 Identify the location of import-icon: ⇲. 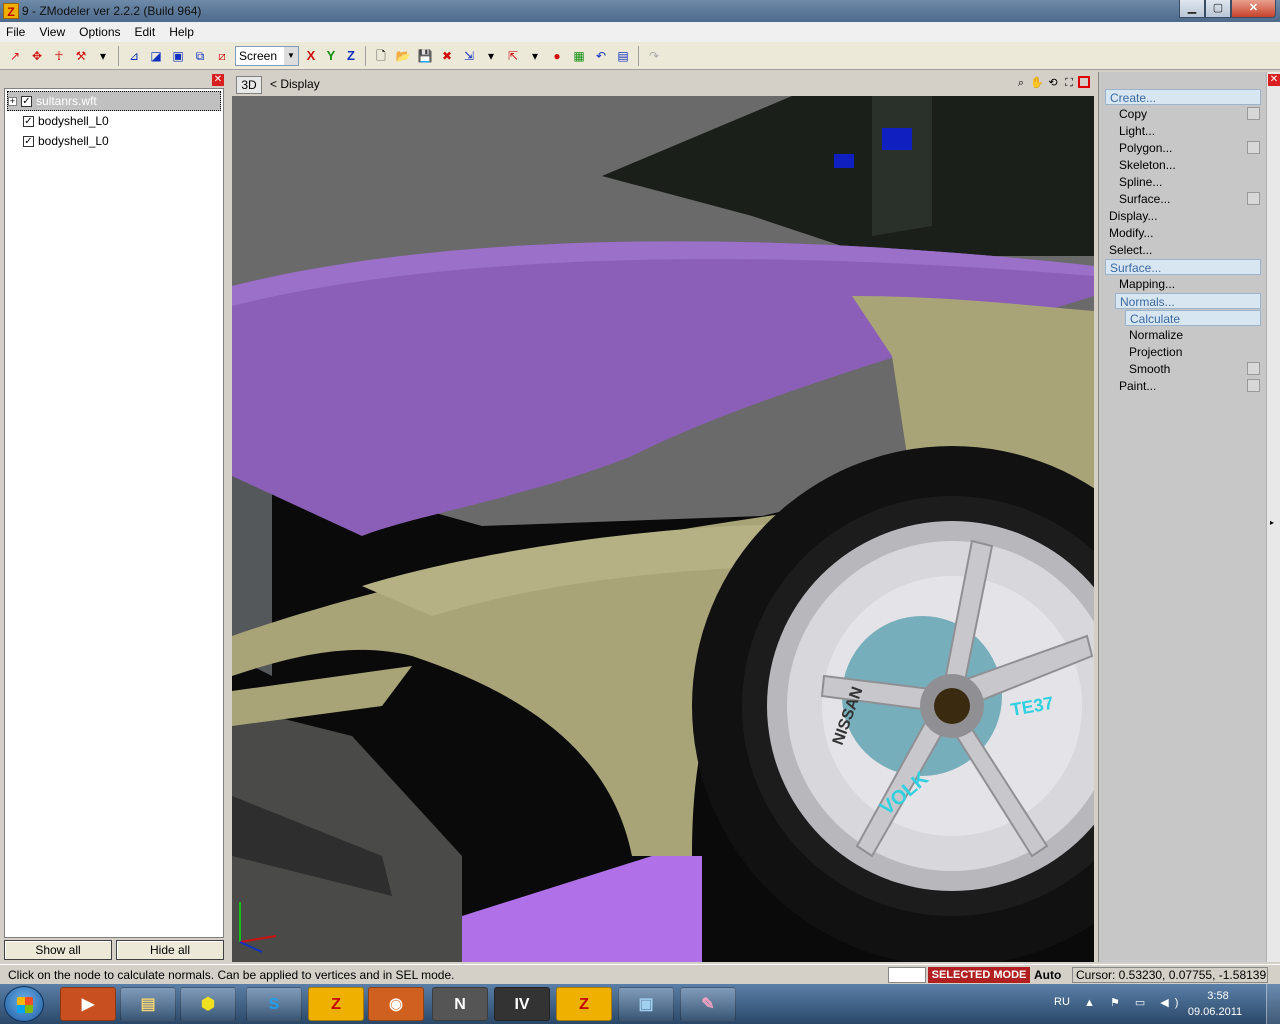
(469, 56).